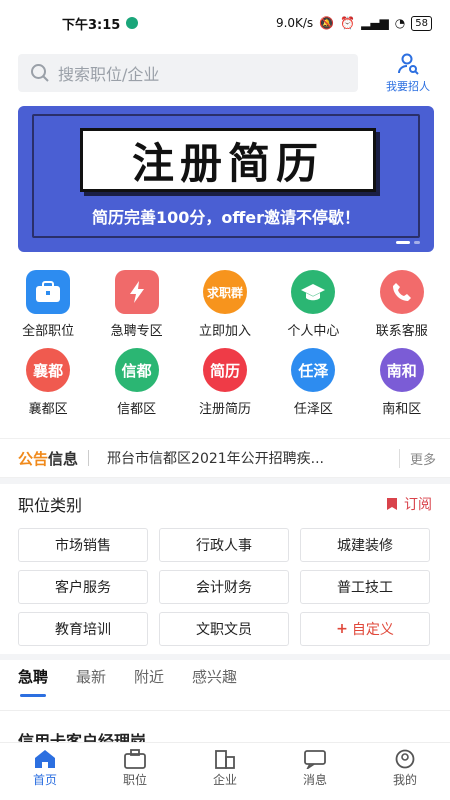  I want to click on shortcut-label: 任泽区, so click(313, 409).